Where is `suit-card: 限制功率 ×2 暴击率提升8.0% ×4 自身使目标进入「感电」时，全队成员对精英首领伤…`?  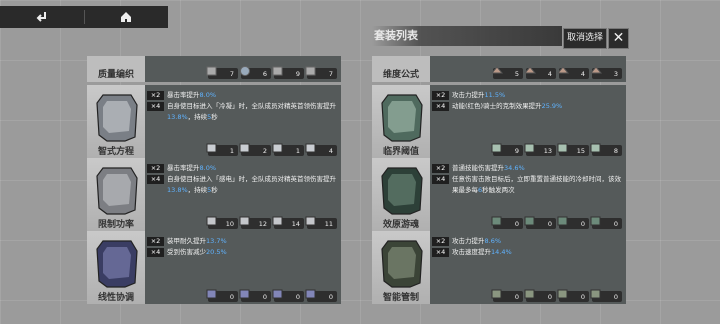 suit-card: 限制功率 ×2 暴击率提升8.0% ×4 自身使目标进入「感电」时，全队成员对精英首领伤… is located at coordinates (214, 194).